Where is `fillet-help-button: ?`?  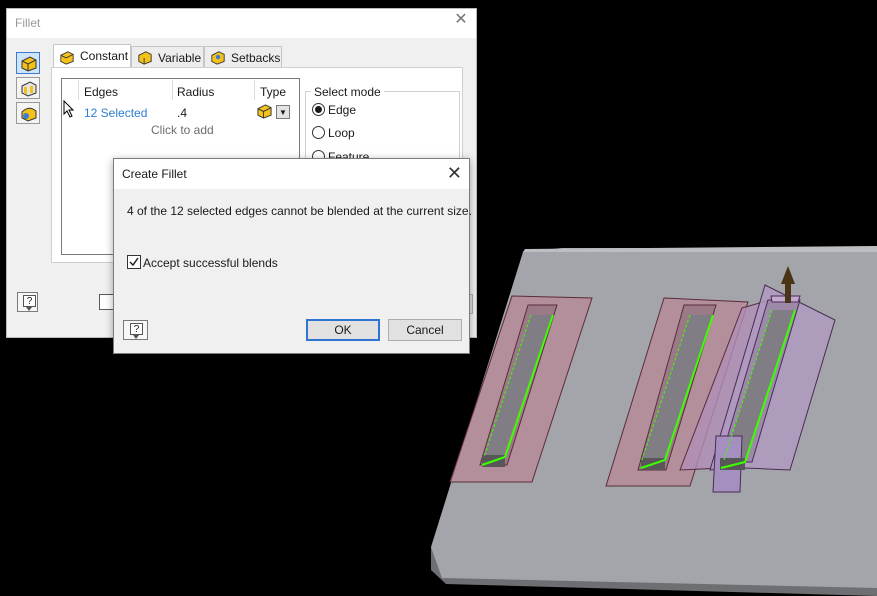
fillet-help-button: ? is located at coordinates (27, 302).